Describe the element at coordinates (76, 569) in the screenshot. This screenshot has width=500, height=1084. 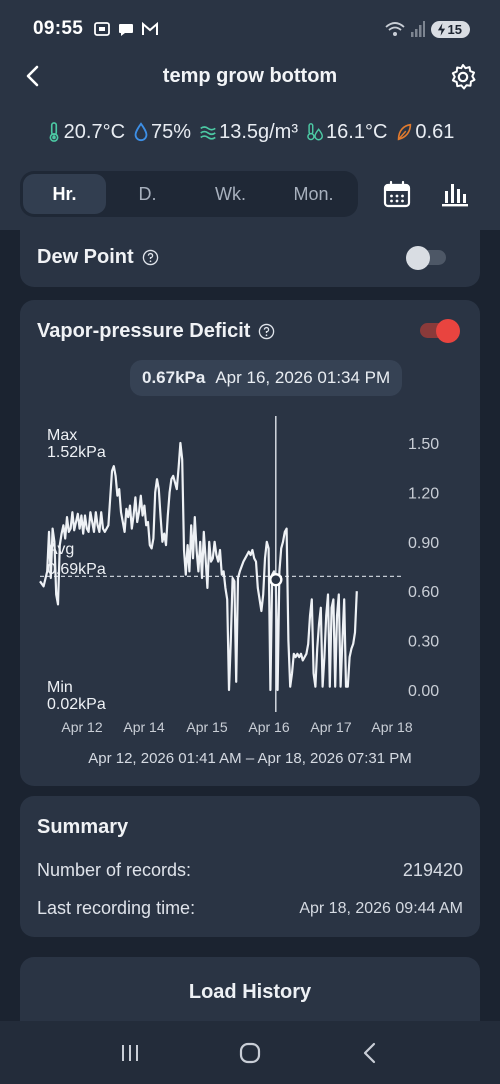
I see `avg-value: 0.69kPa` at that location.